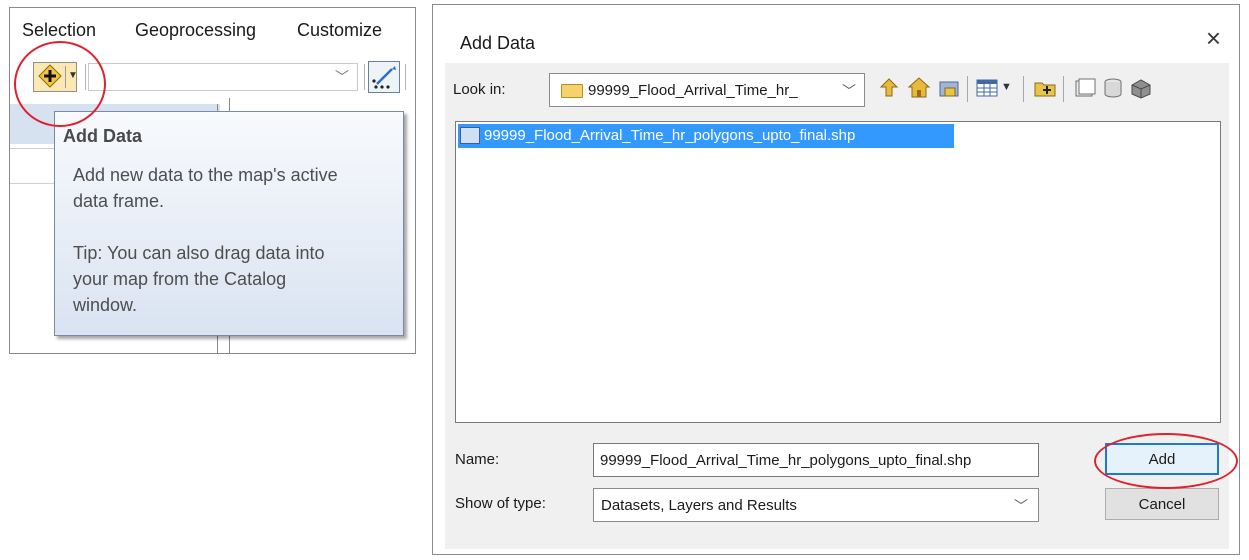 The width and height of the screenshot is (1249, 560). What do you see at coordinates (1113, 88) in the screenshot?
I see `database-icon` at bounding box center [1113, 88].